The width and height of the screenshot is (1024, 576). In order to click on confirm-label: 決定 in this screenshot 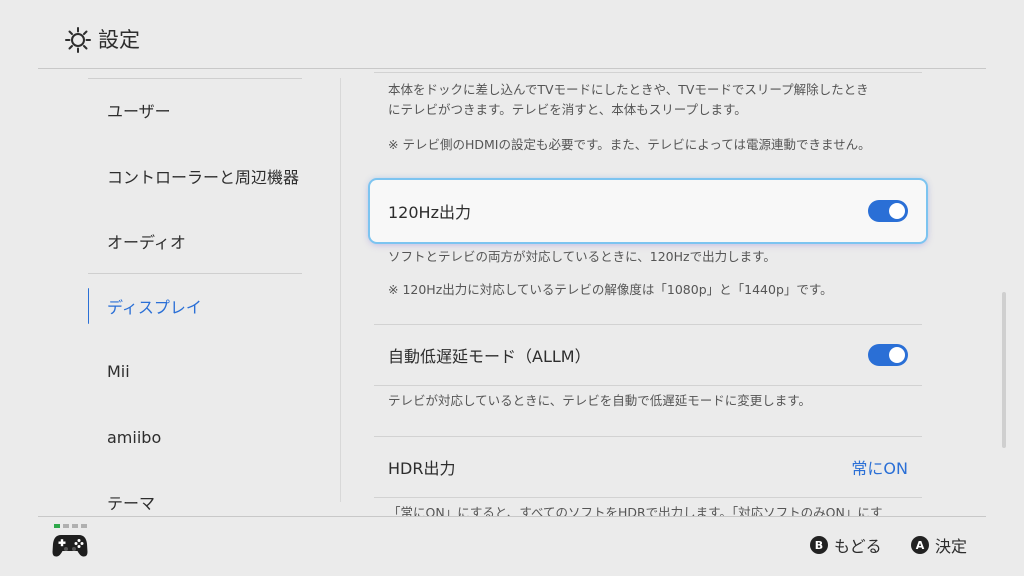, I will do `click(951, 546)`.